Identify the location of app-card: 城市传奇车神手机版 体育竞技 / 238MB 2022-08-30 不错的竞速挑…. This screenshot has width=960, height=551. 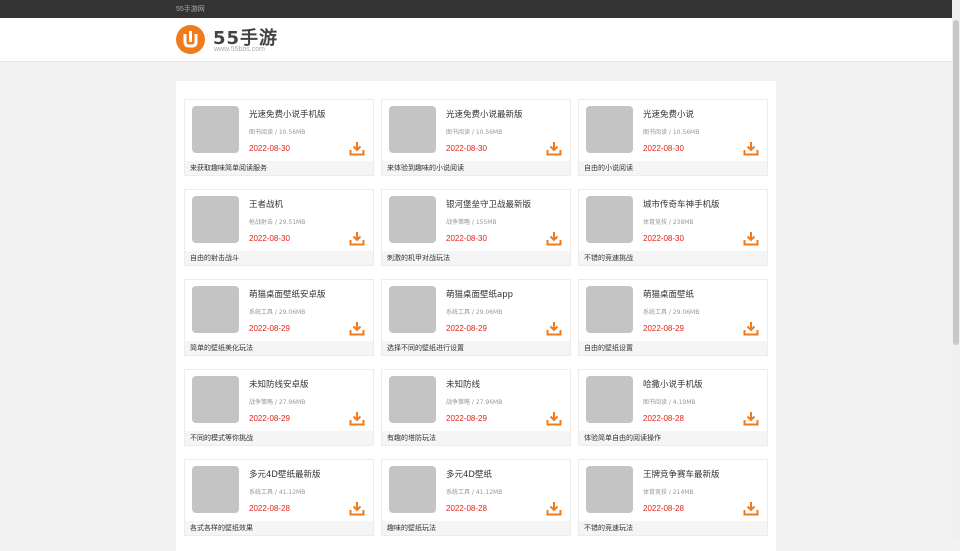
(673, 227).